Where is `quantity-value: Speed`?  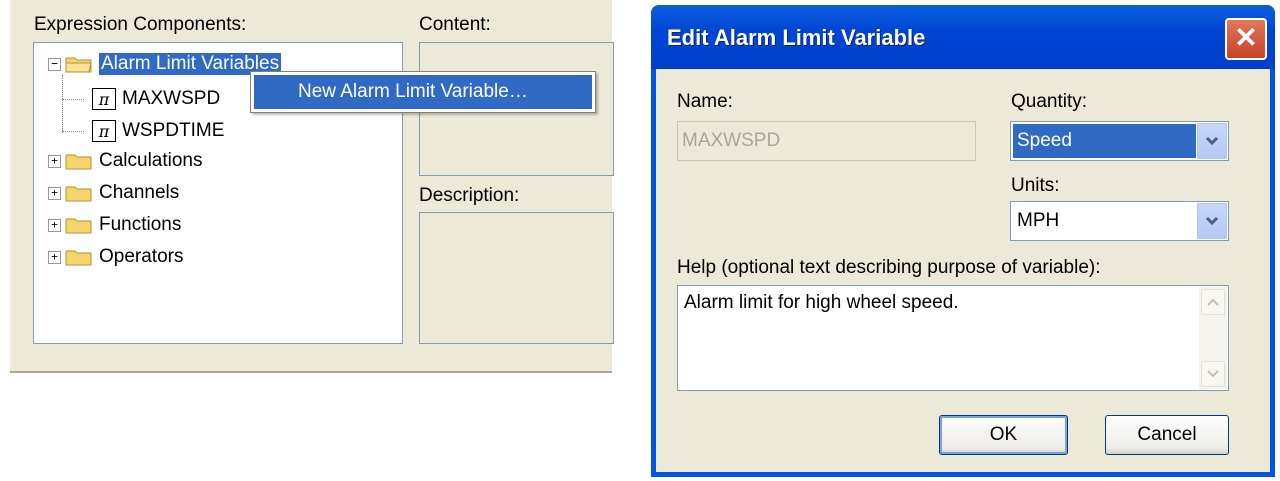
quantity-value: Speed is located at coordinates (1104, 141).